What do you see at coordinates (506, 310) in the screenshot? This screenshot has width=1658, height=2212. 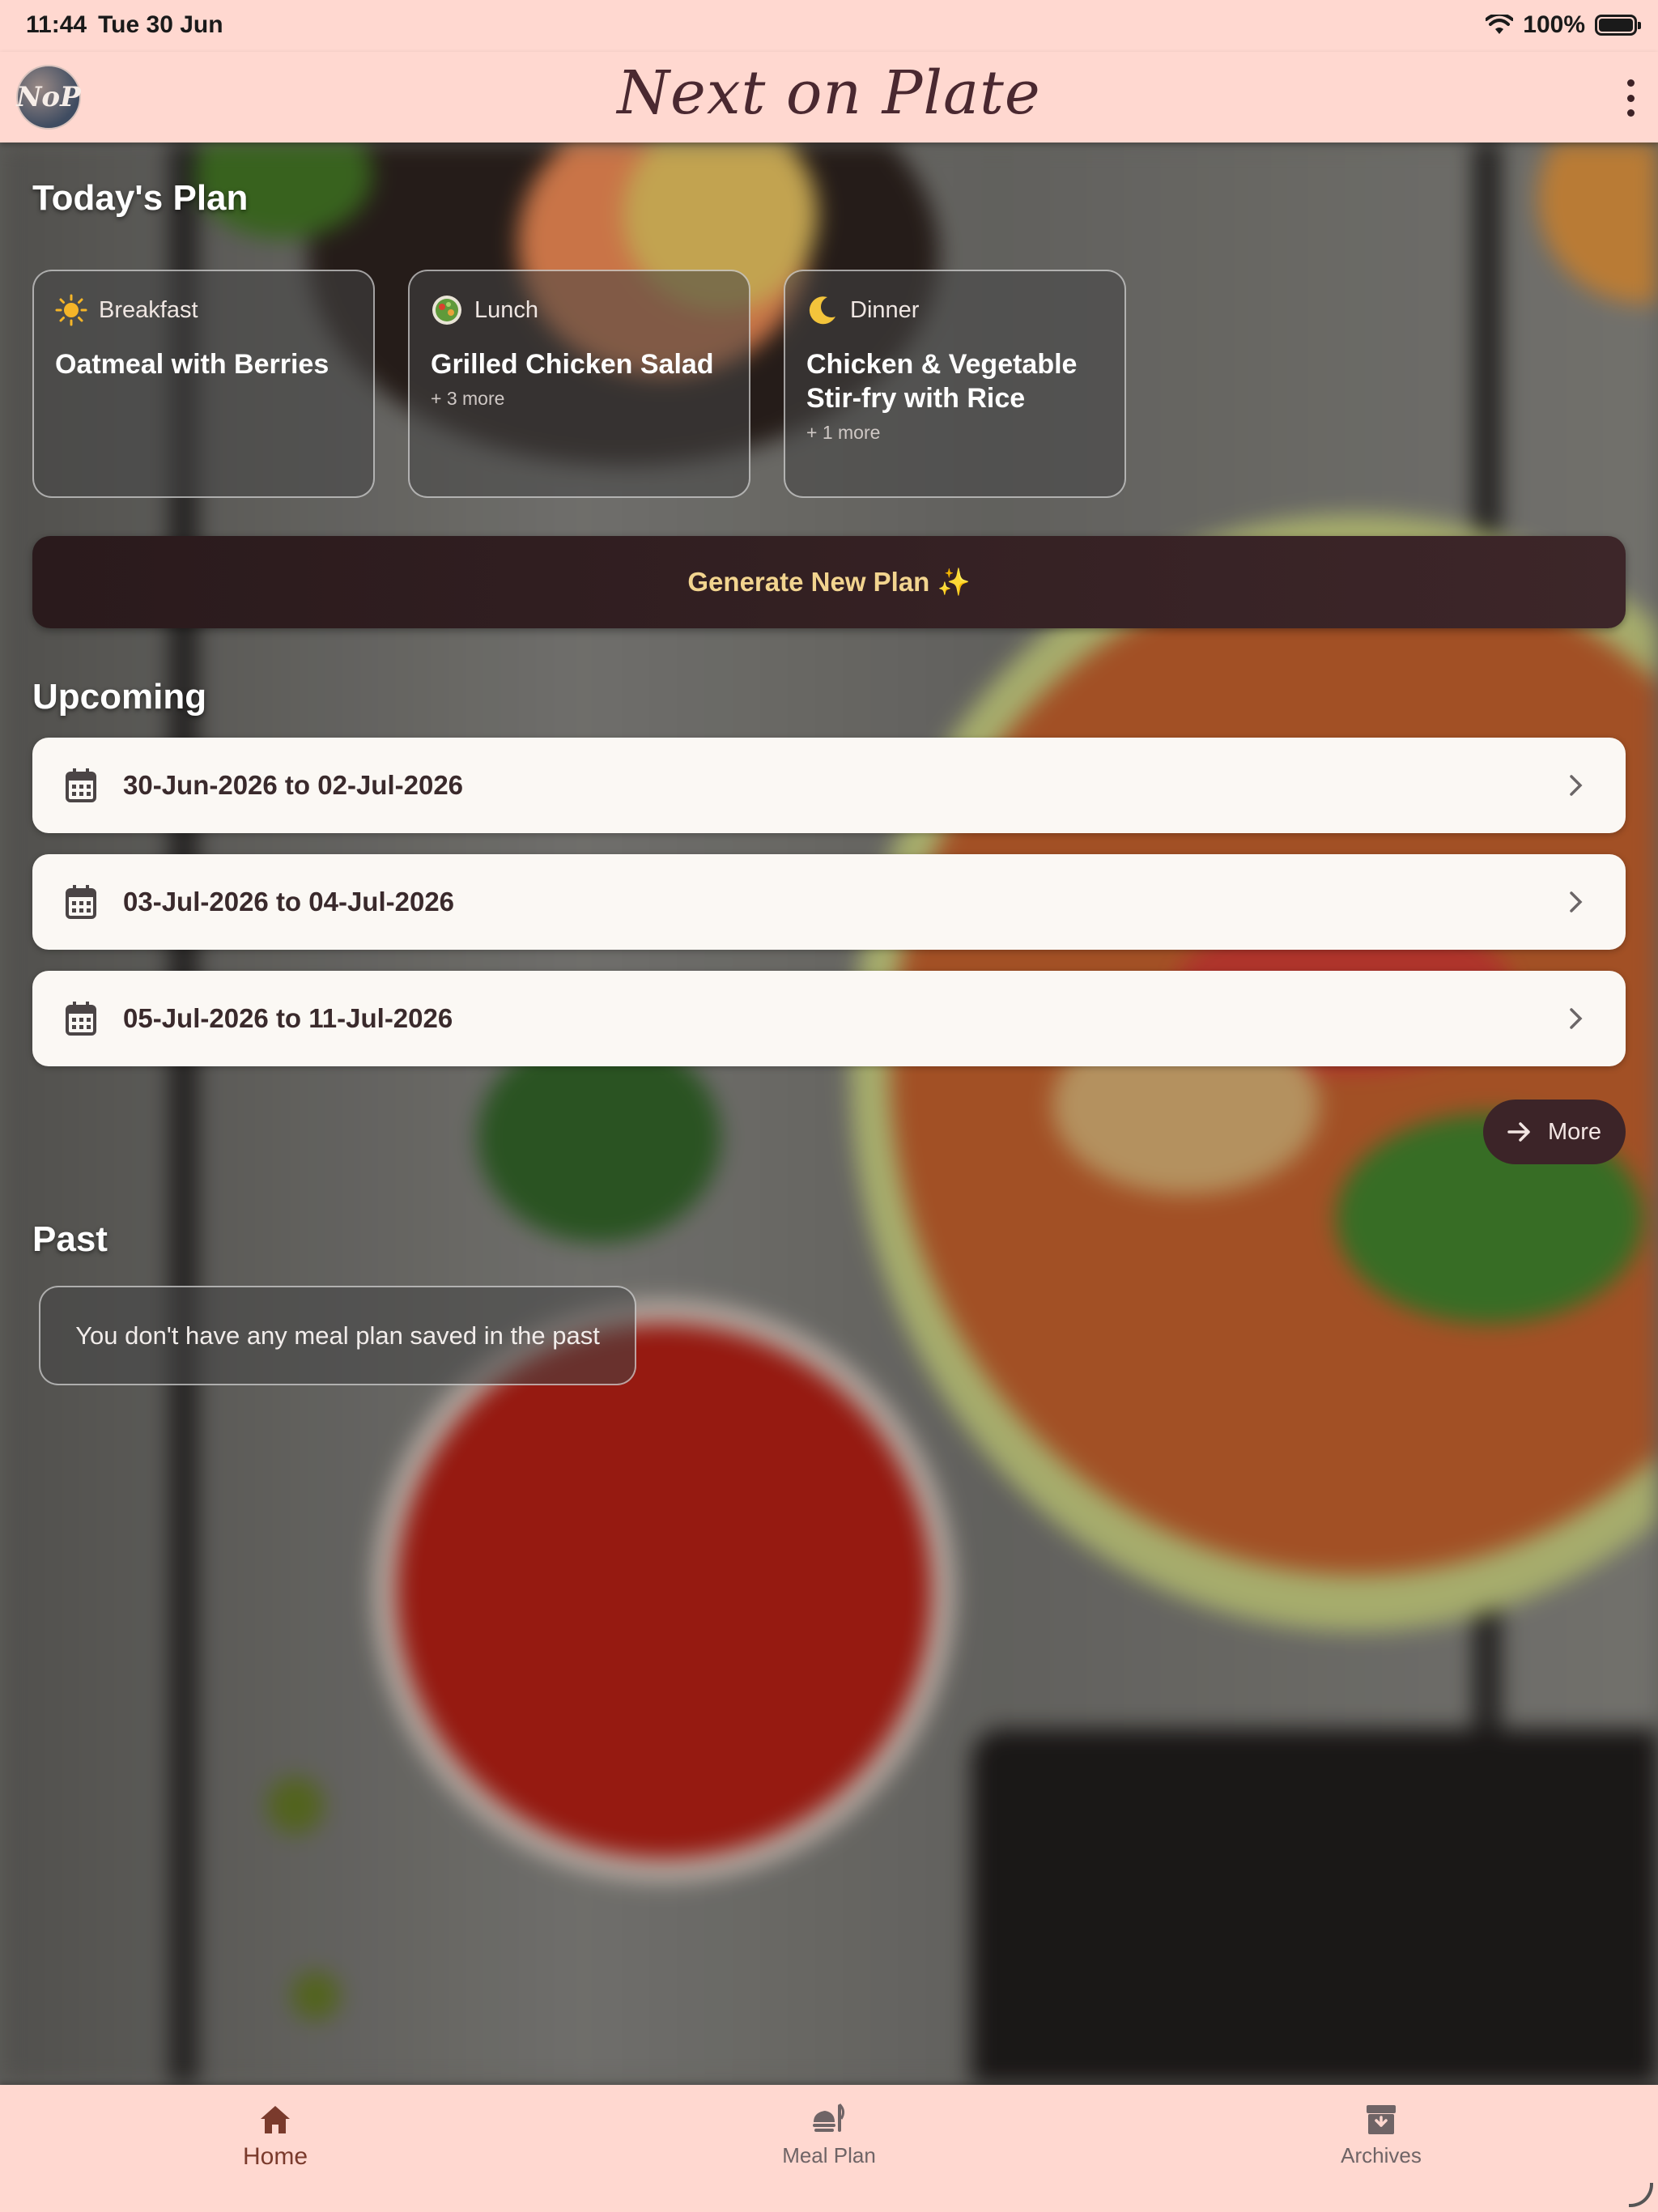 I see `meal-label: Lunch` at bounding box center [506, 310].